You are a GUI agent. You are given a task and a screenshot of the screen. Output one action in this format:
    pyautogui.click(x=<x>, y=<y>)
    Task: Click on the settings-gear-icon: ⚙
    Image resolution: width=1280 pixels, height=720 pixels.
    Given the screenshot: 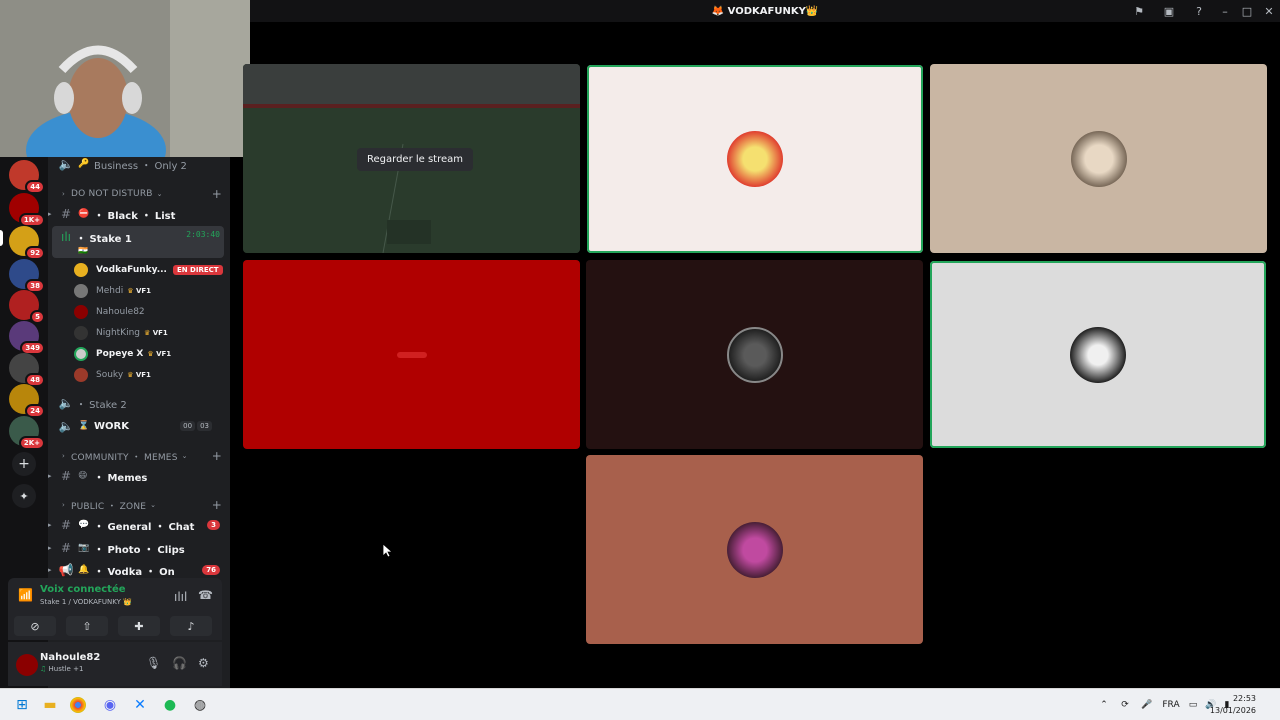 What is the action you would take?
    pyautogui.click(x=203, y=663)
    